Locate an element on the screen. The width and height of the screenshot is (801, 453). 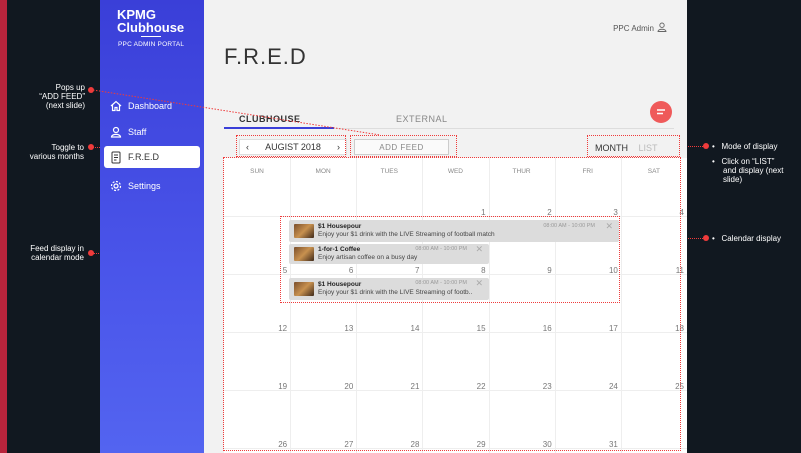
highlight-month-selector is located at coordinates (291, 146).